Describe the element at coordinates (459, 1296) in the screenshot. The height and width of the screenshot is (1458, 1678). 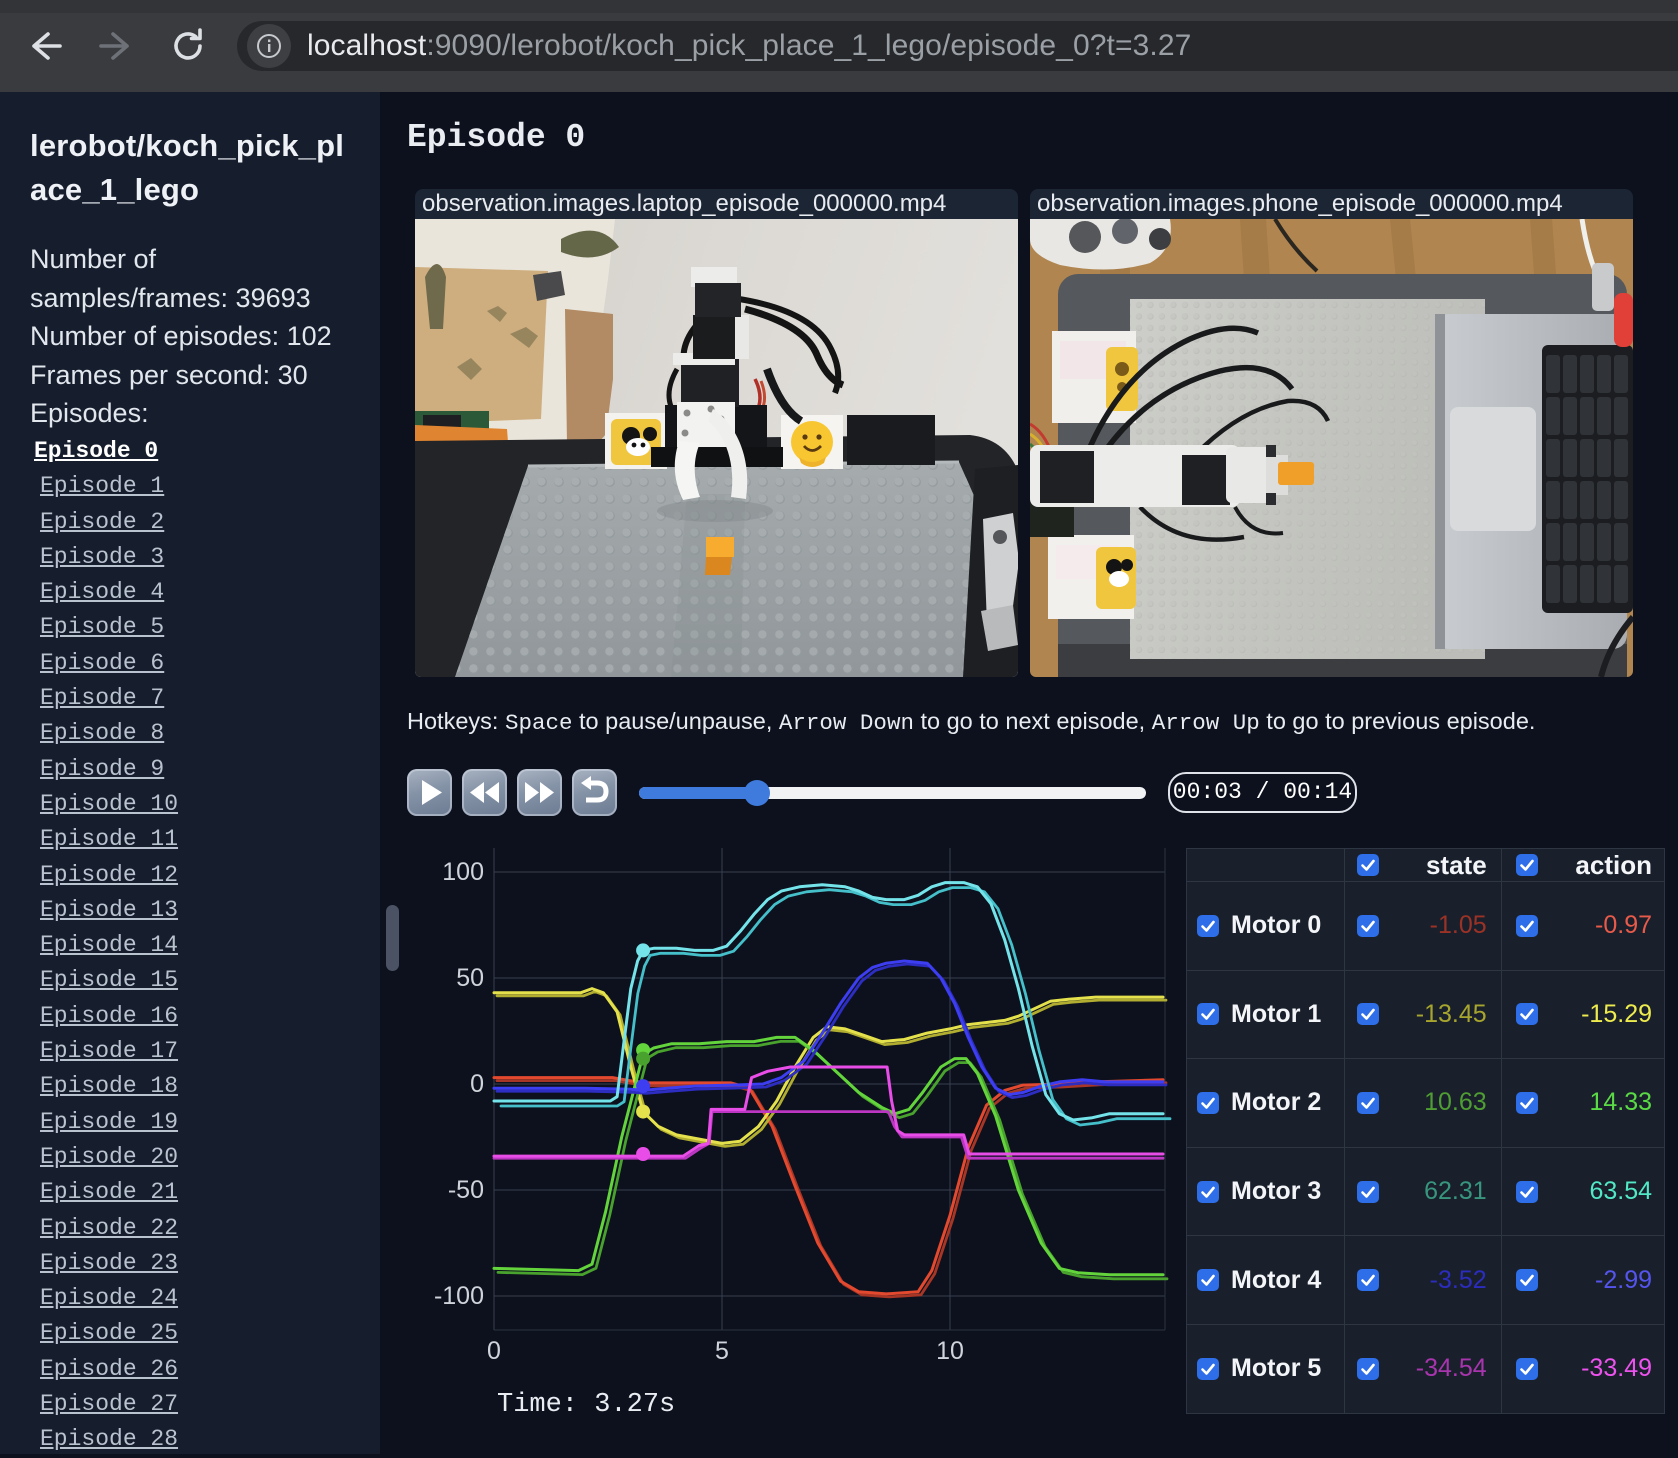
I see `svg-text: -100` at that location.